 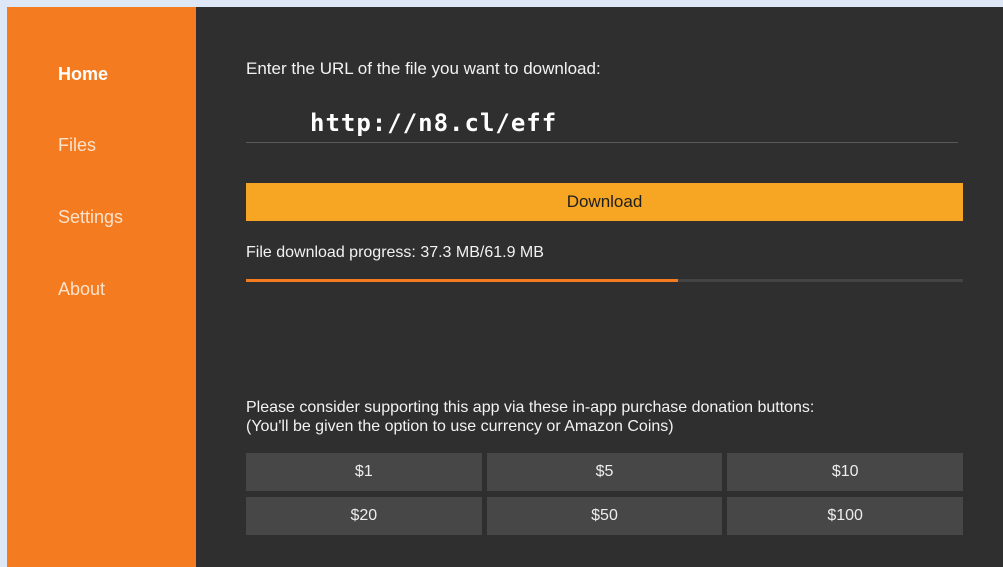 What do you see at coordinates (845, 472) in the screenshot?
I see `donate-10-button: $10` at bounding box center [845, 472].